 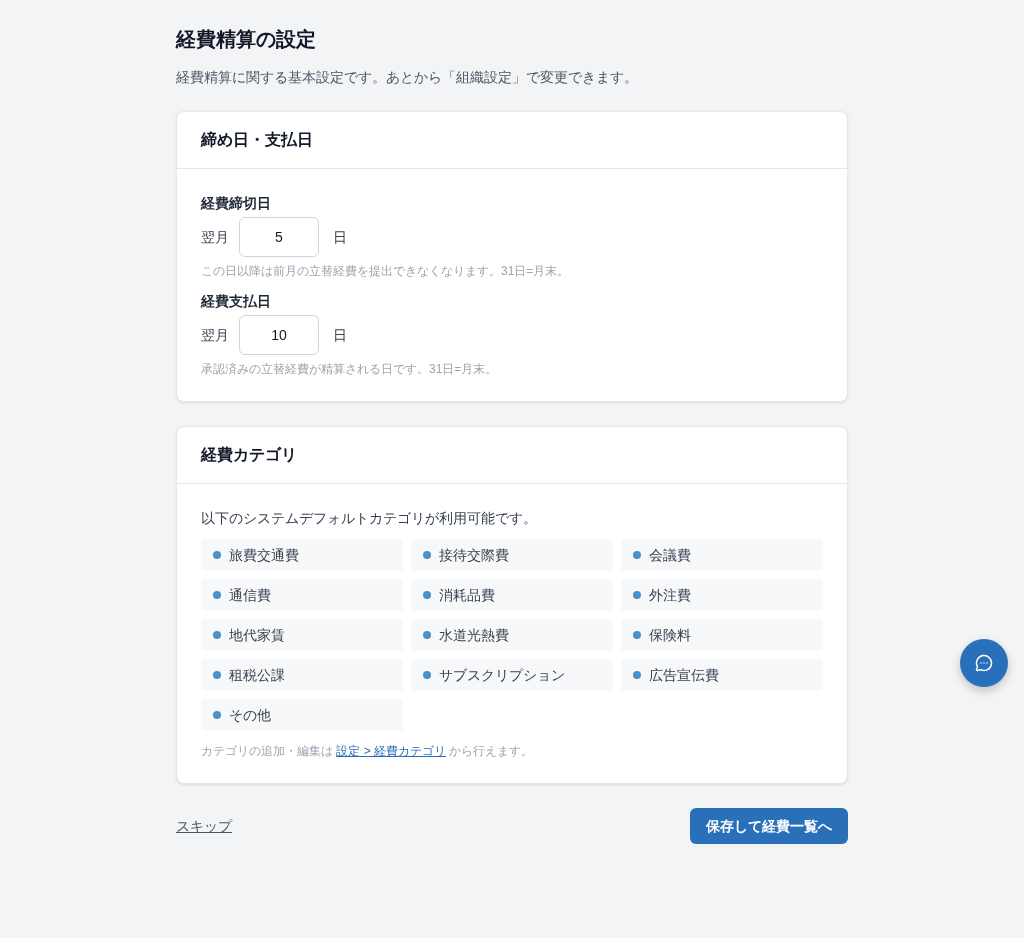 What do you see at coordinates (257, 140) in the screenshot?
I see `card-title: 締め日・支払日` at bounding box center [257, 140].